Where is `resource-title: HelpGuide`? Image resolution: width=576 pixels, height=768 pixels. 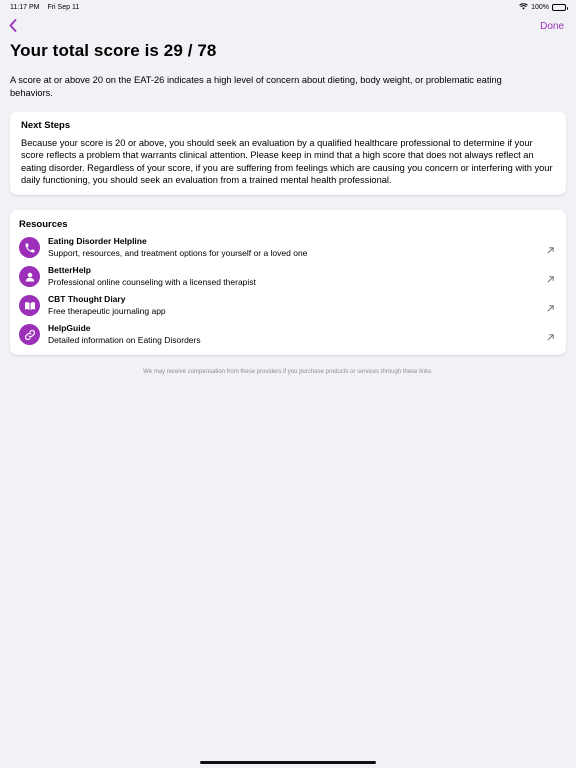 resource-title: HelpGuide is located at coordinates (69, 328).